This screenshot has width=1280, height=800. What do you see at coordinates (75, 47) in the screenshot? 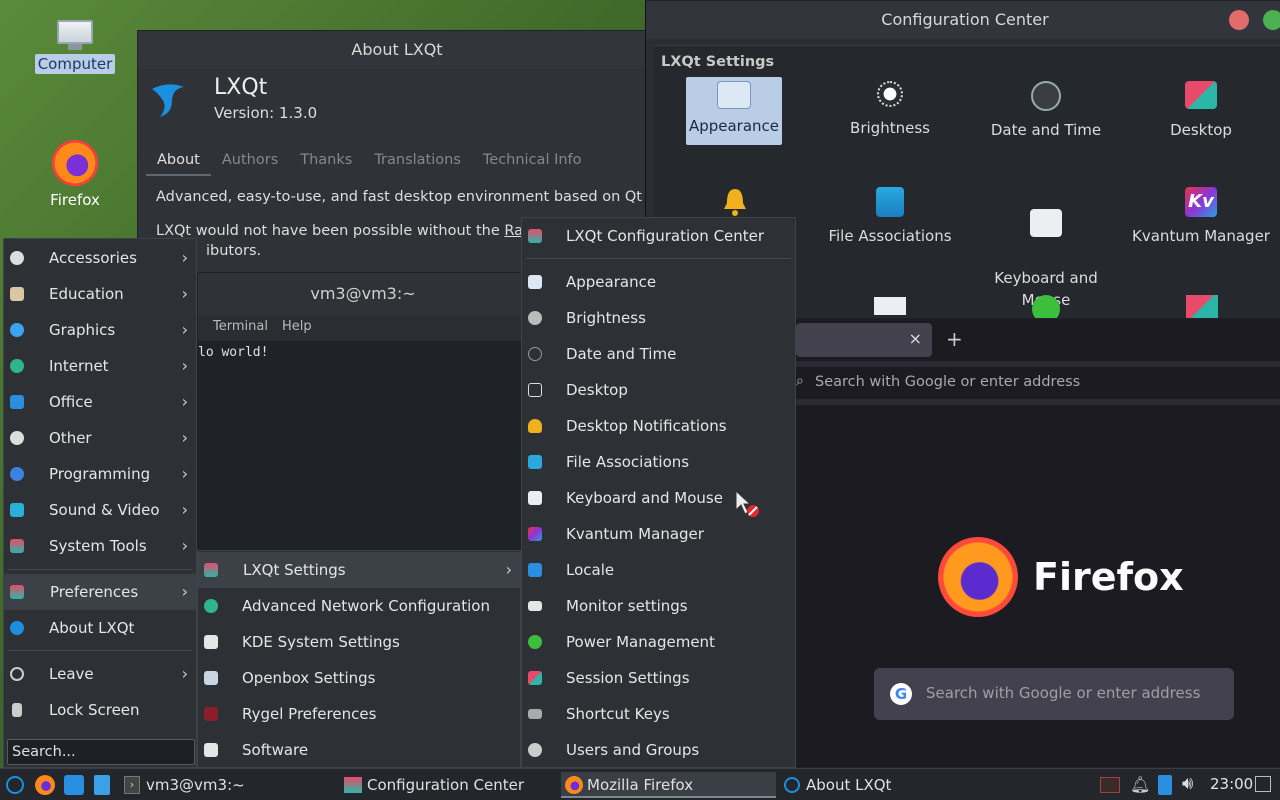
I see `desktop-icon-computer: Computer` at bounding box center [75, 47].